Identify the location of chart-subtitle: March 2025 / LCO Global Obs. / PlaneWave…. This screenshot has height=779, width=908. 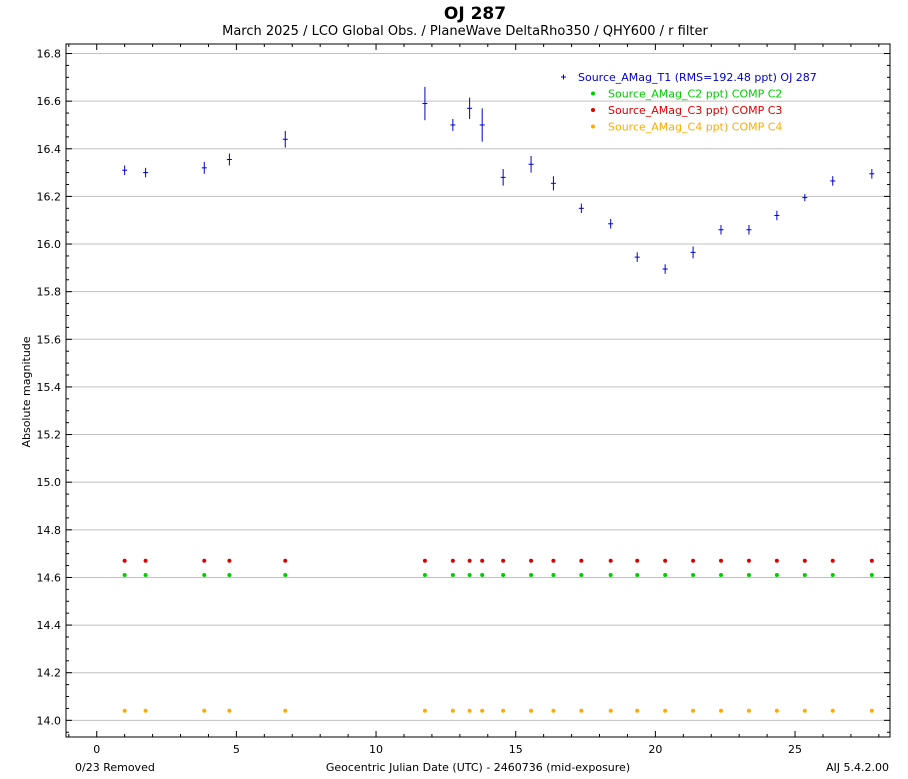
(465, 31).